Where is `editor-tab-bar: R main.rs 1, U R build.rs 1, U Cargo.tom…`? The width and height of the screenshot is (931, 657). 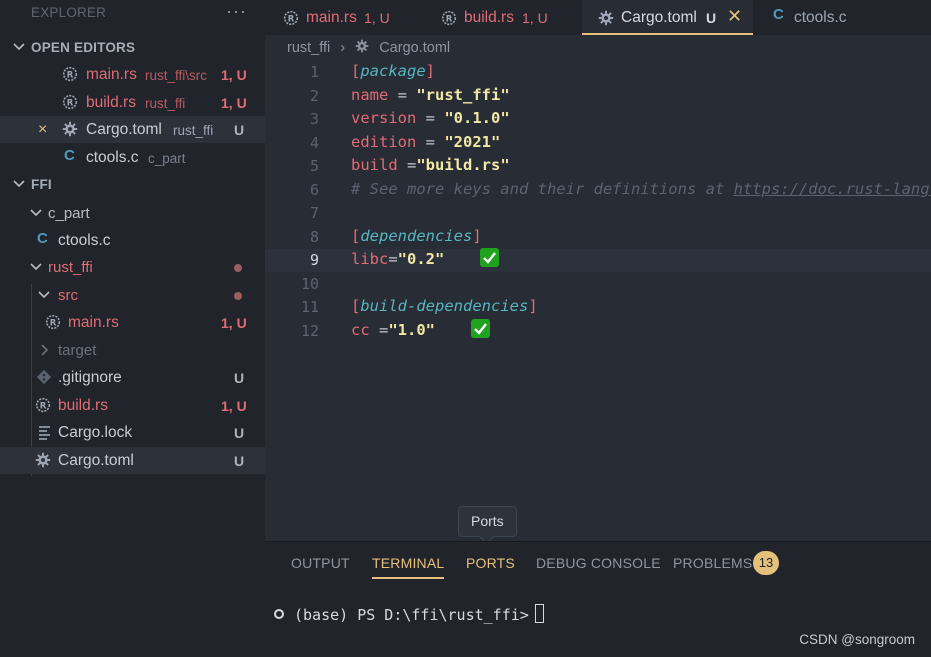 editor-tab-bar: R main.rs 1, U R build.rs 1, U Cargo.tom… is located at coordinates (598, 17).